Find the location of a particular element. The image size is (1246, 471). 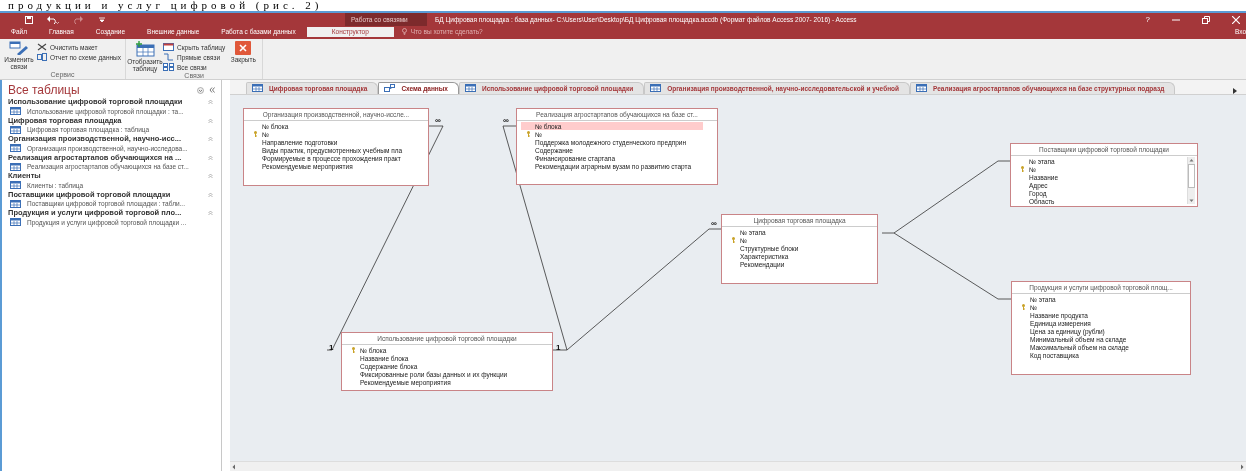

undo-icon is located at coordinates (53, 19).